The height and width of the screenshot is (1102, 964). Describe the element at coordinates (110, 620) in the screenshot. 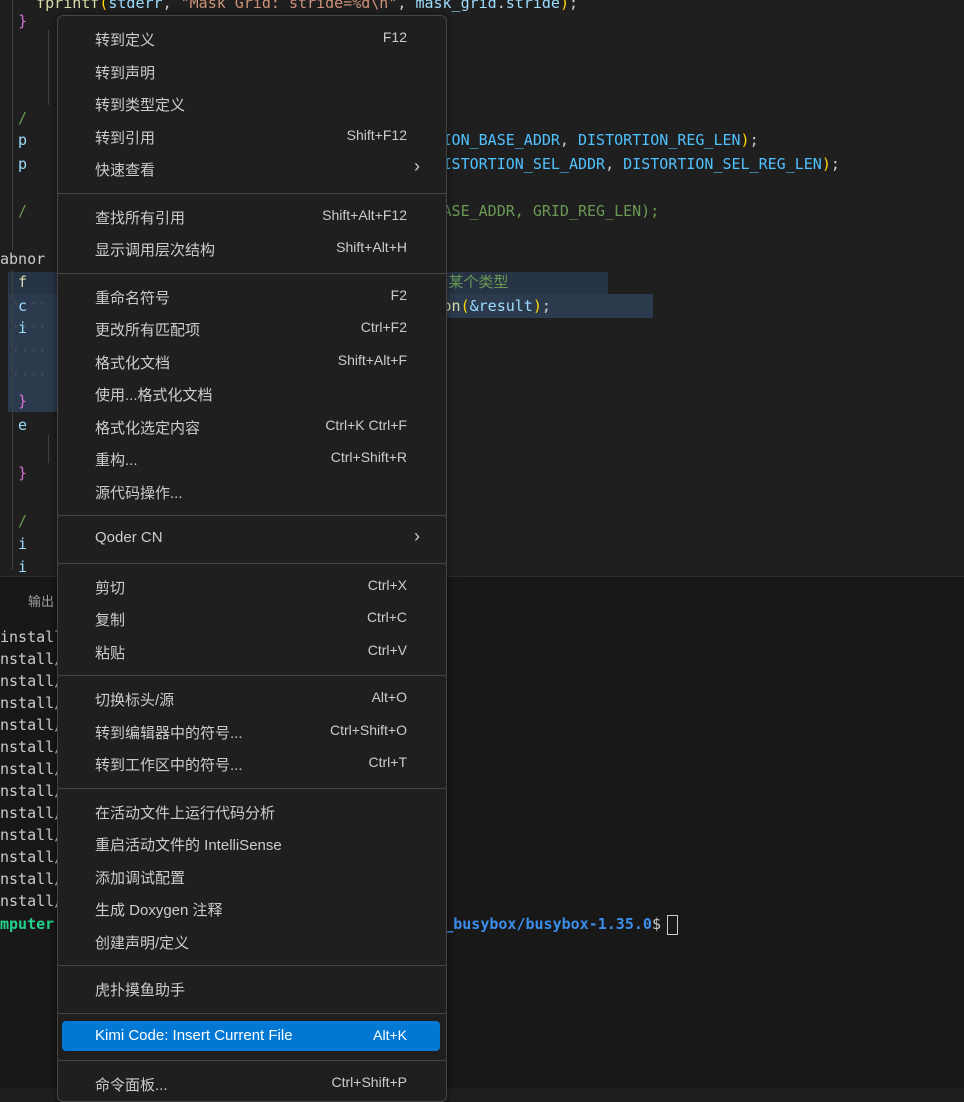

I see `menu-item-label: 复制` at that location.